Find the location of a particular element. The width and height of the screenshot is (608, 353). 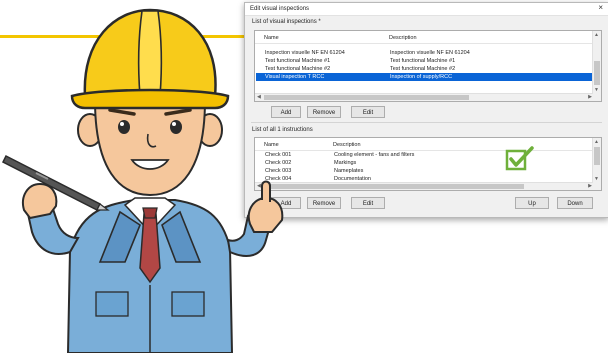

inspection-description: Test functional Machine #2 is located at coordinates (423, 69).